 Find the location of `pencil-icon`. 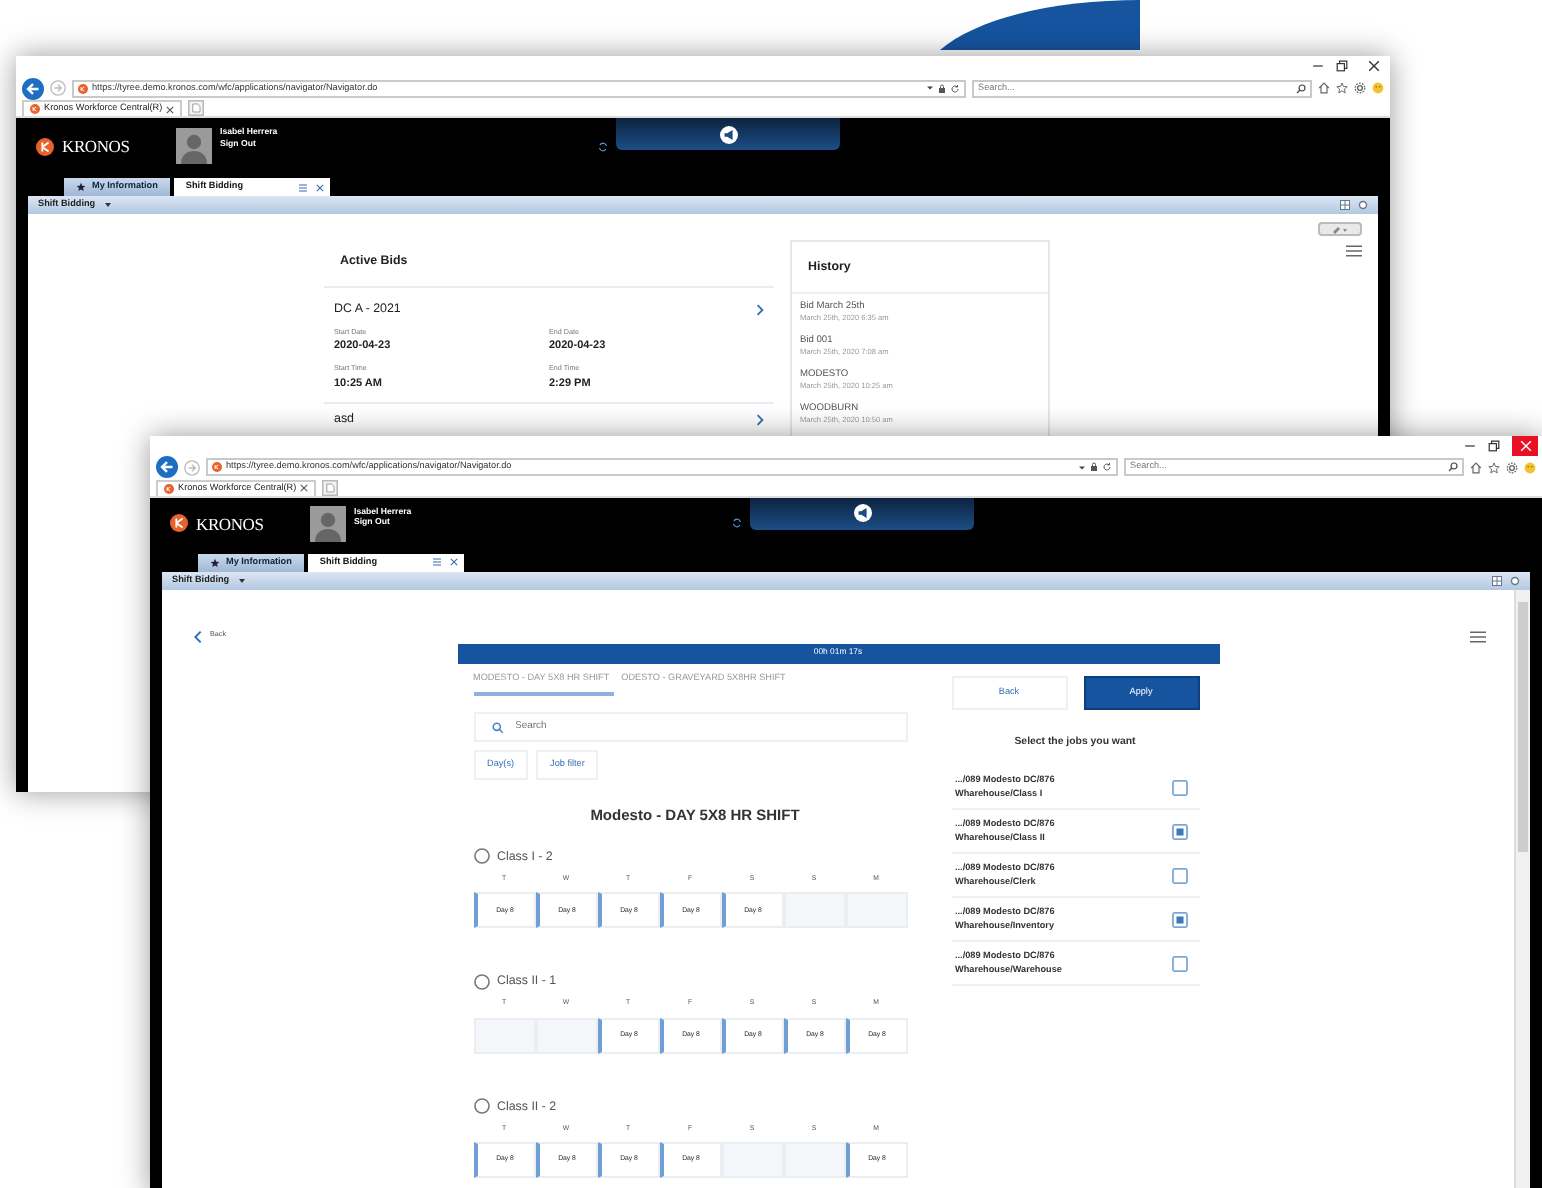

pencil-icon is located at coordinates (1340, 229).